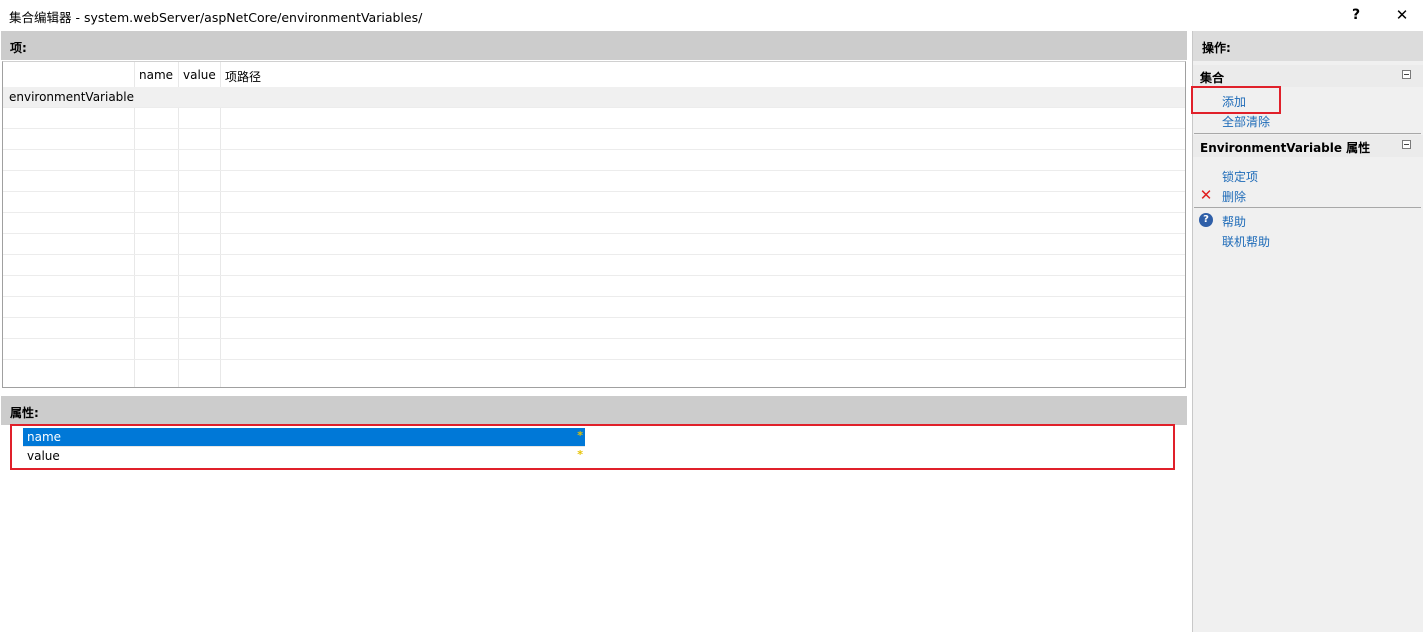 The height and width of the screenshot is (632, 1423). I want to click on close-button: ✕, so click(1402, 15).